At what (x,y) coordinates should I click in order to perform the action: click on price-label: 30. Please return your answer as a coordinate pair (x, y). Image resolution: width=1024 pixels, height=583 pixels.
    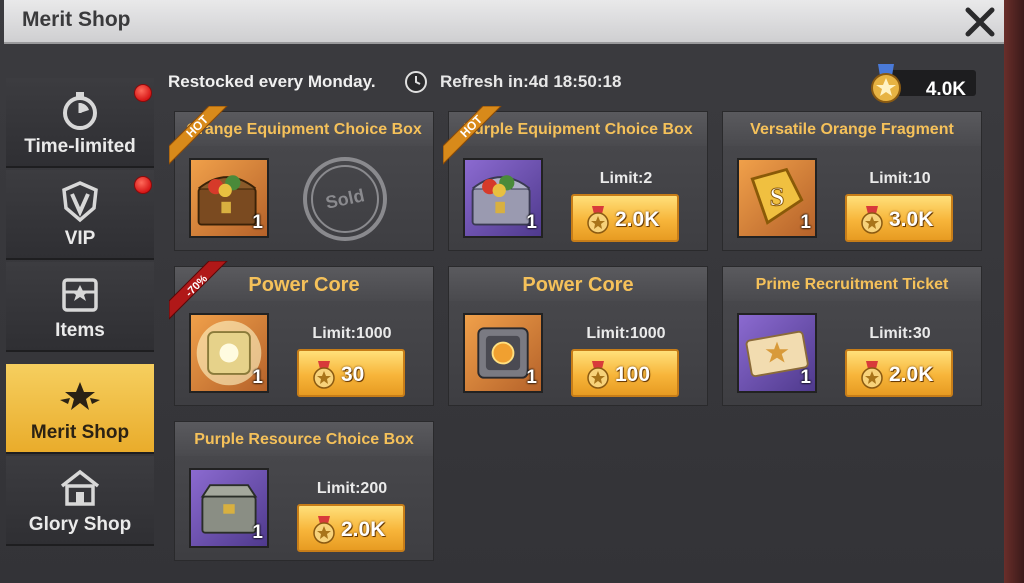
    Looking at the image, I should click on (353, 374).